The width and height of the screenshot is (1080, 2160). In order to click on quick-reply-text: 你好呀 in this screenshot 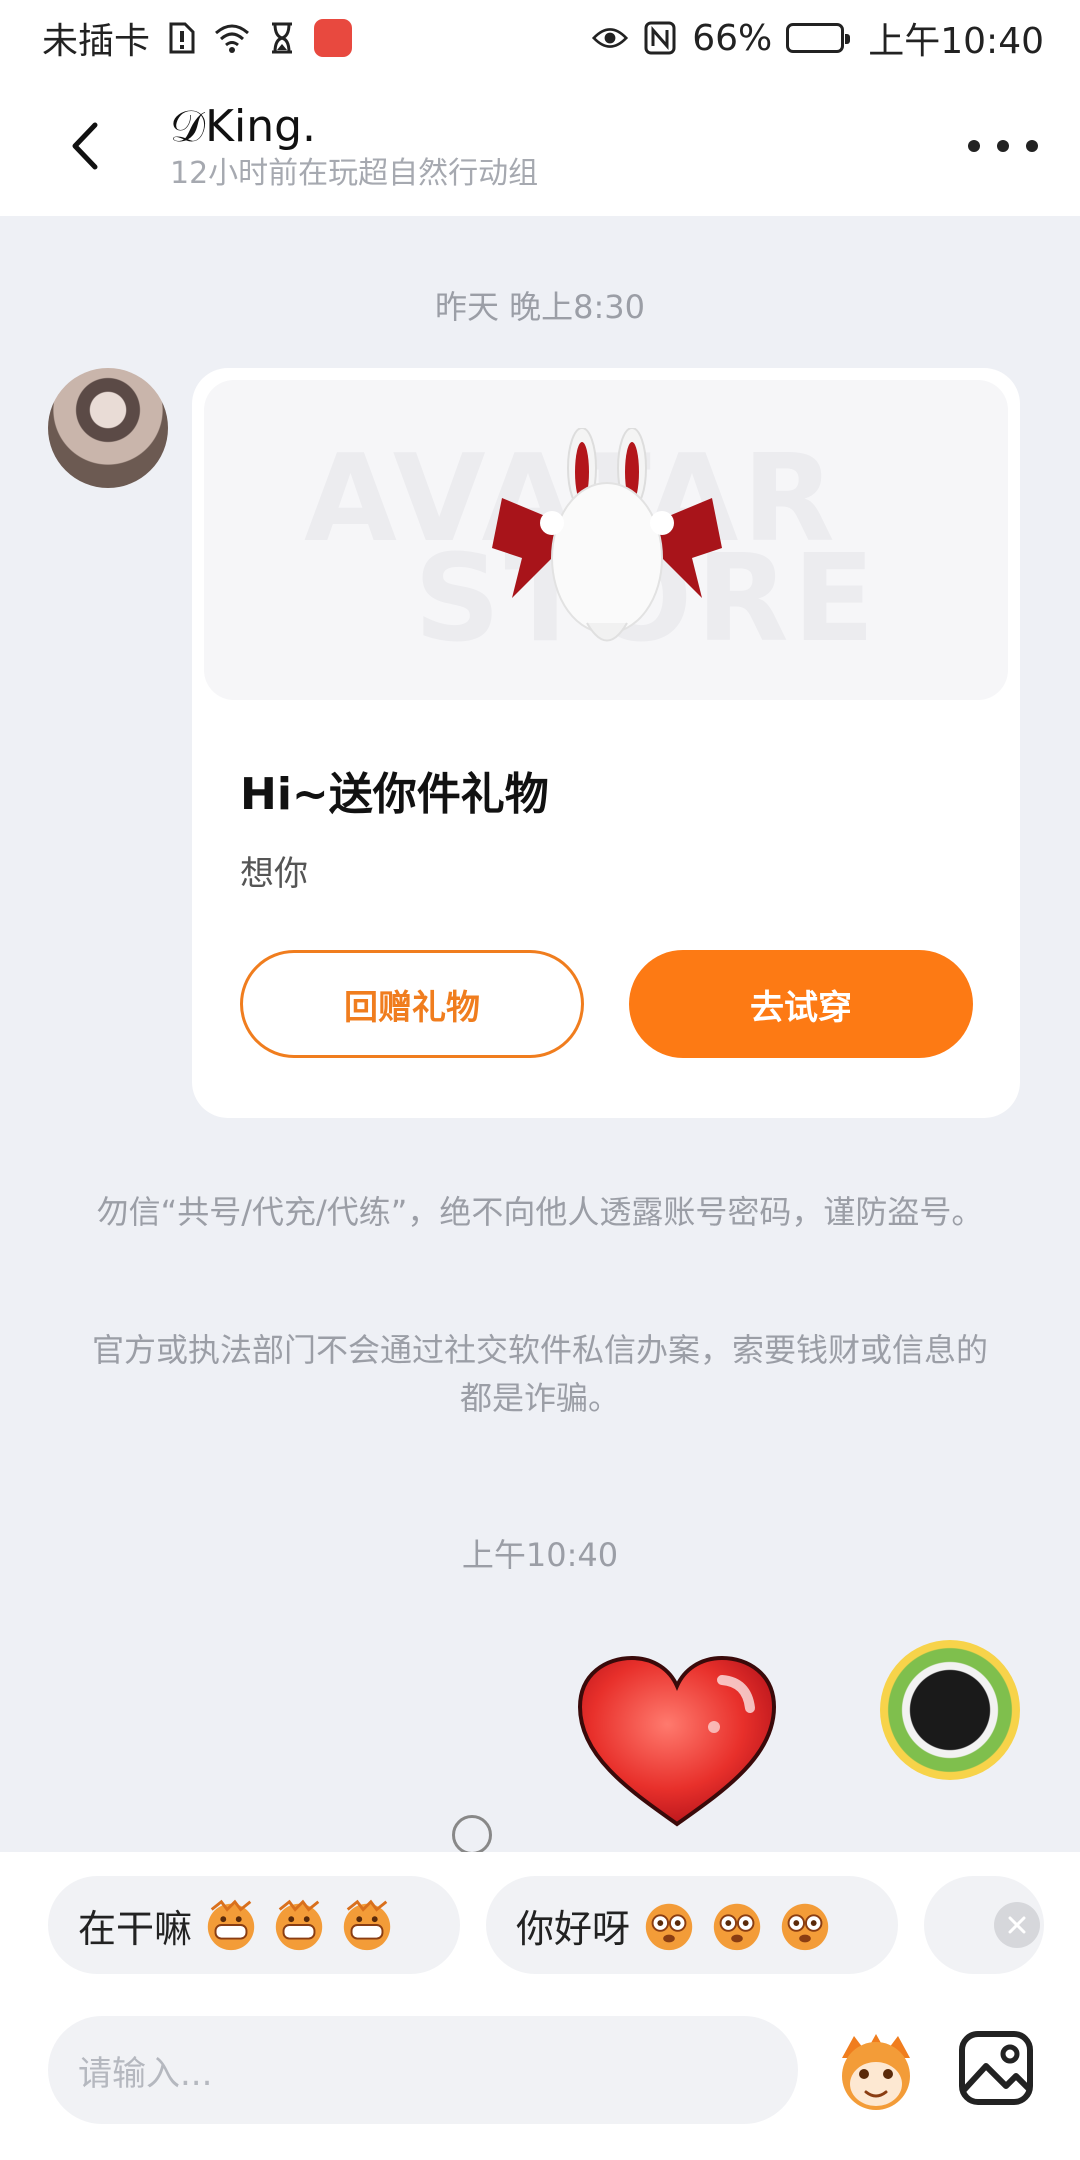, I will do `click(573, 1928)`.